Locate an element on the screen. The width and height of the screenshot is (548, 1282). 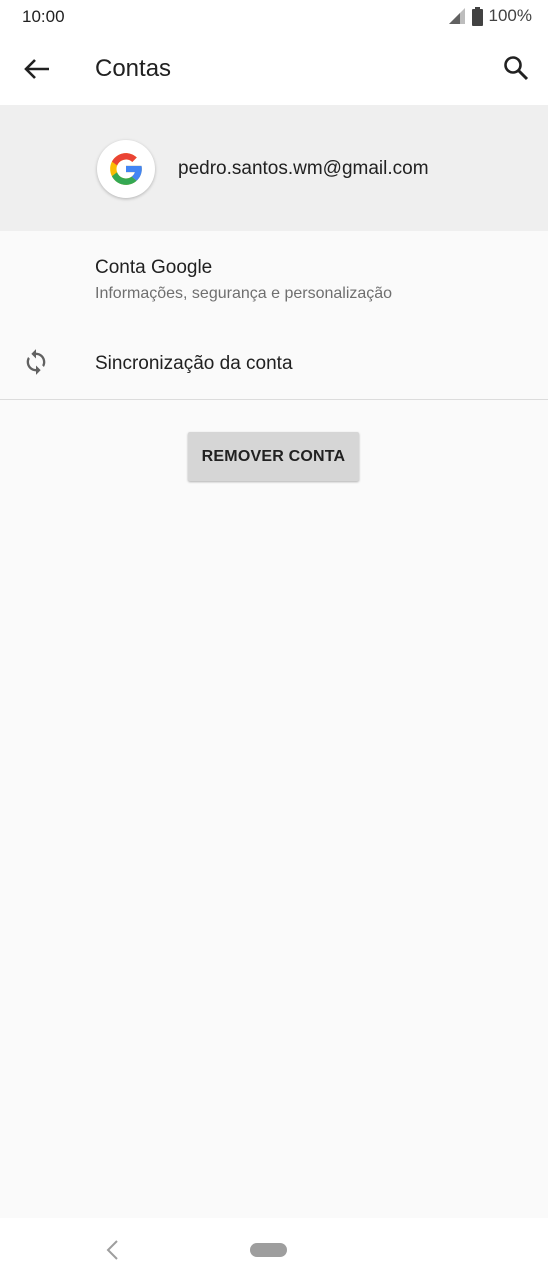
account-avatar is located at coordinates (126, 169).